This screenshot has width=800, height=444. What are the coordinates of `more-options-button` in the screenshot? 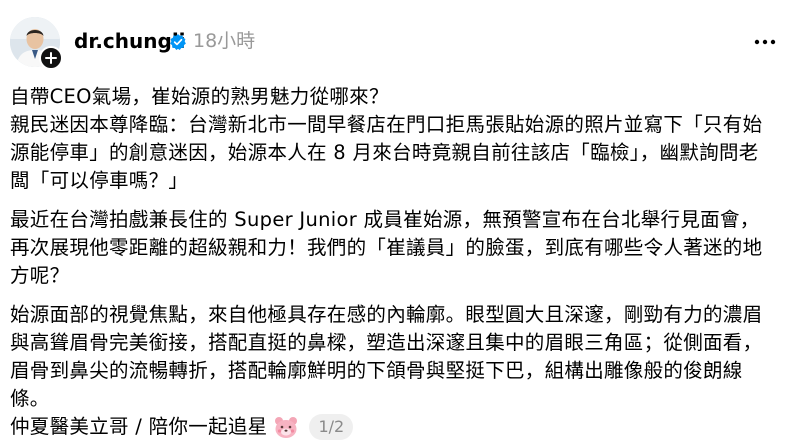 It's located at (765, 42).